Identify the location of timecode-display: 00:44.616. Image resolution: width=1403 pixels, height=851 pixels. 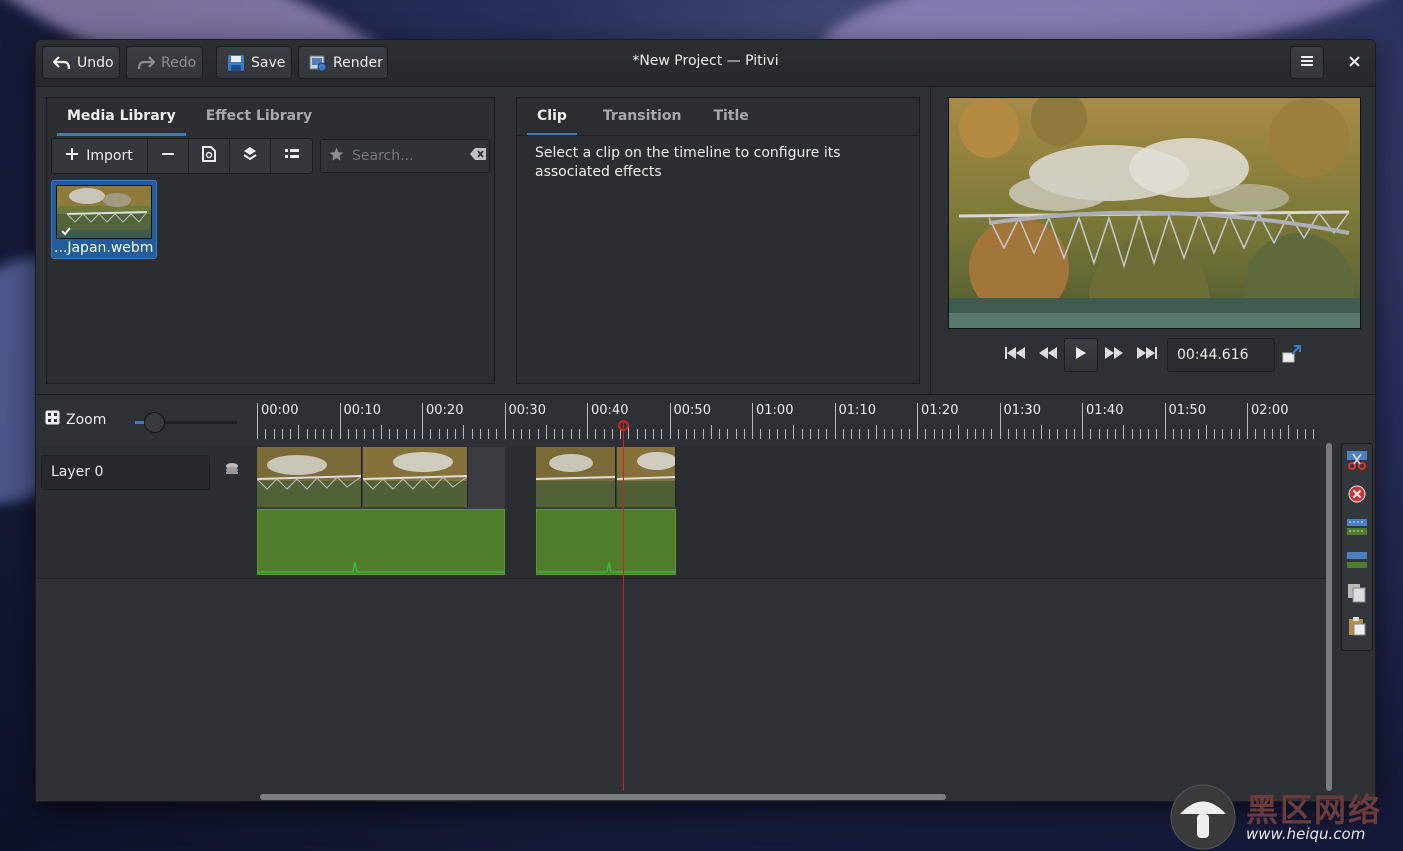
(1221, 355).